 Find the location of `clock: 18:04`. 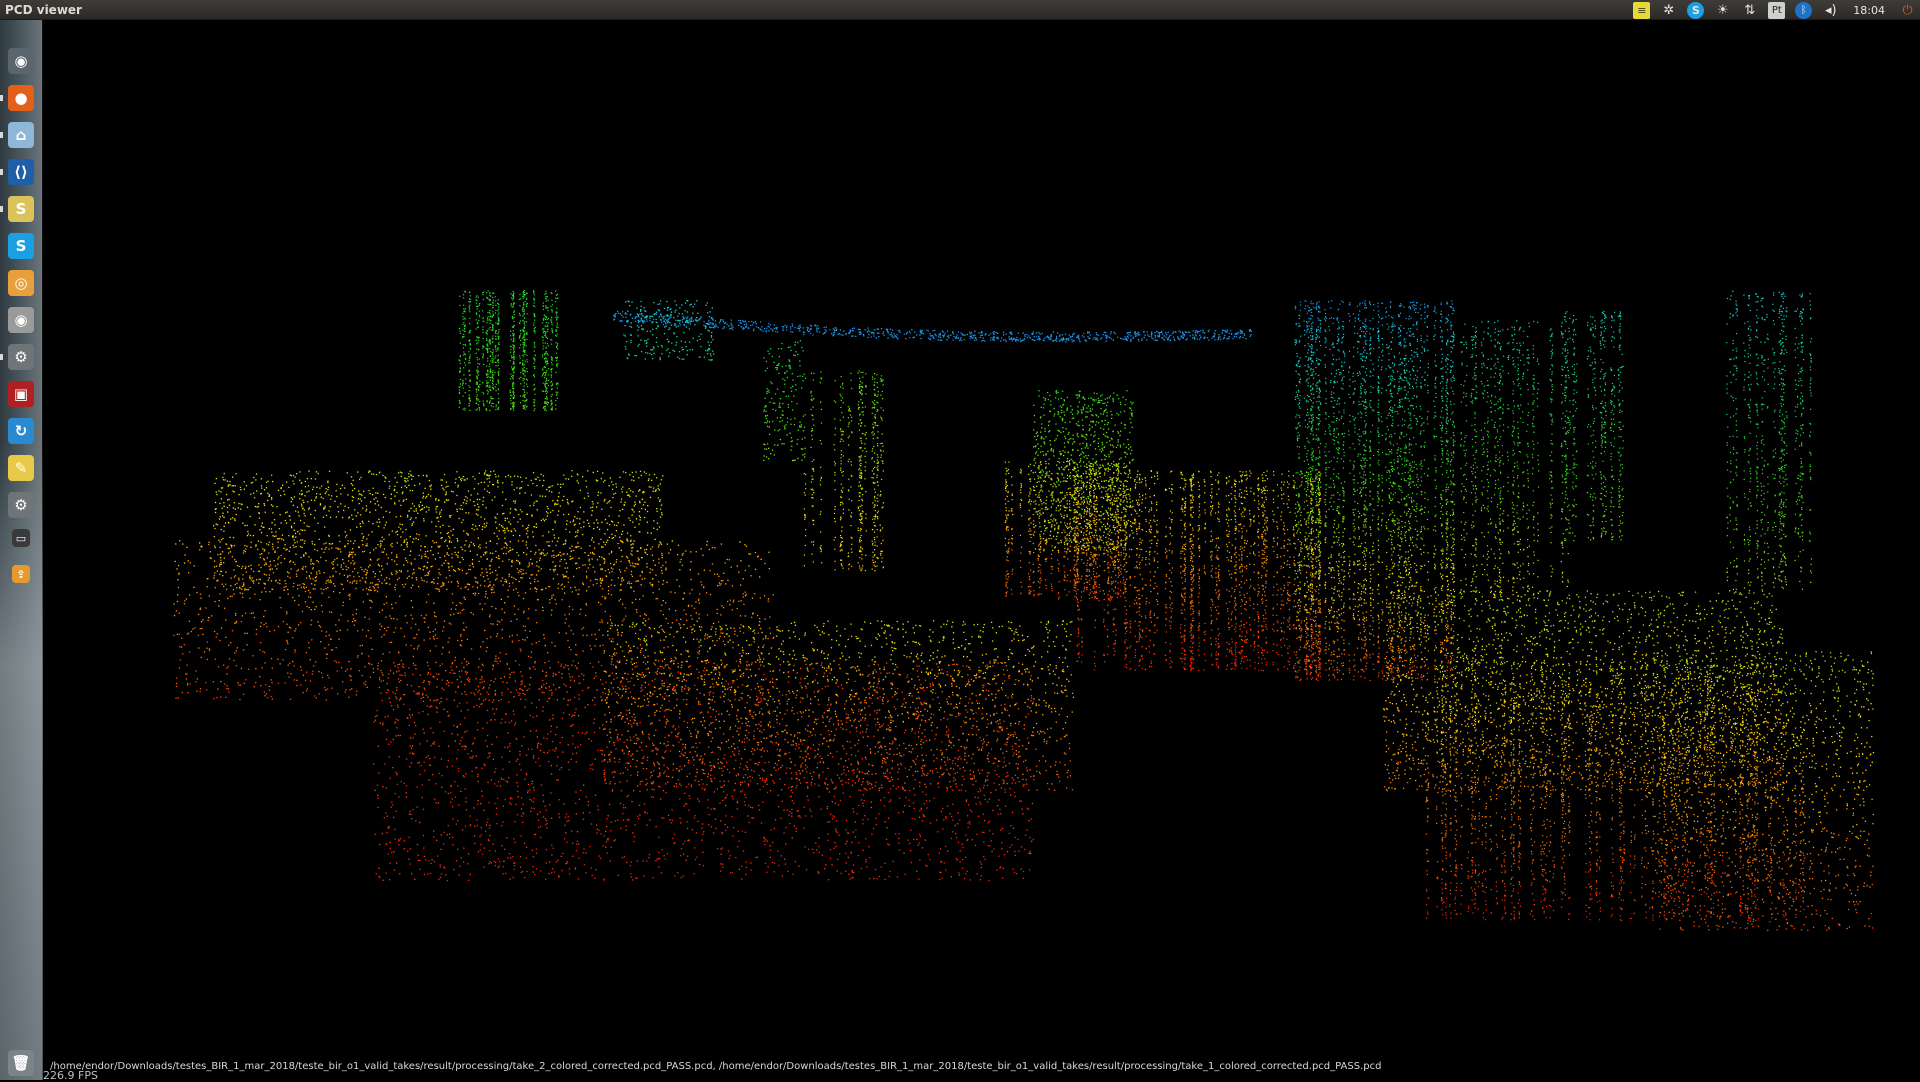

clock: 18:04 is located at coordinates (1869, 10).